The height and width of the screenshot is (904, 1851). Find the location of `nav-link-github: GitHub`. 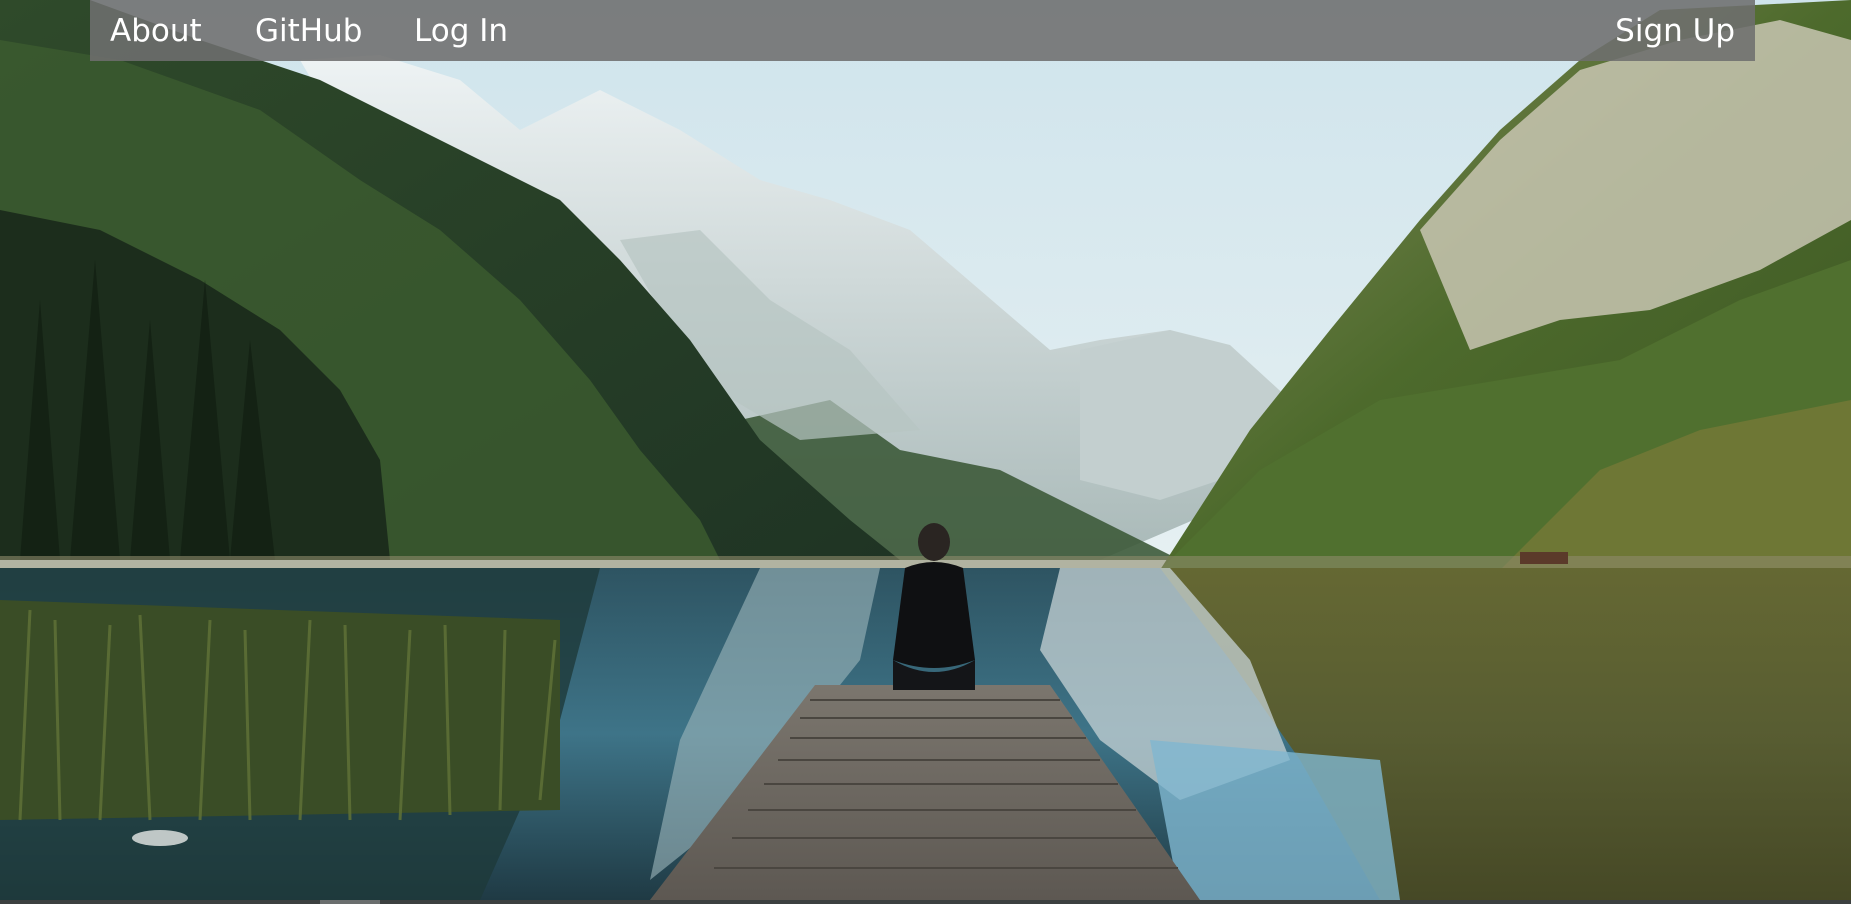

nav-link-github: GitHub is located at coordinates (308, 30).